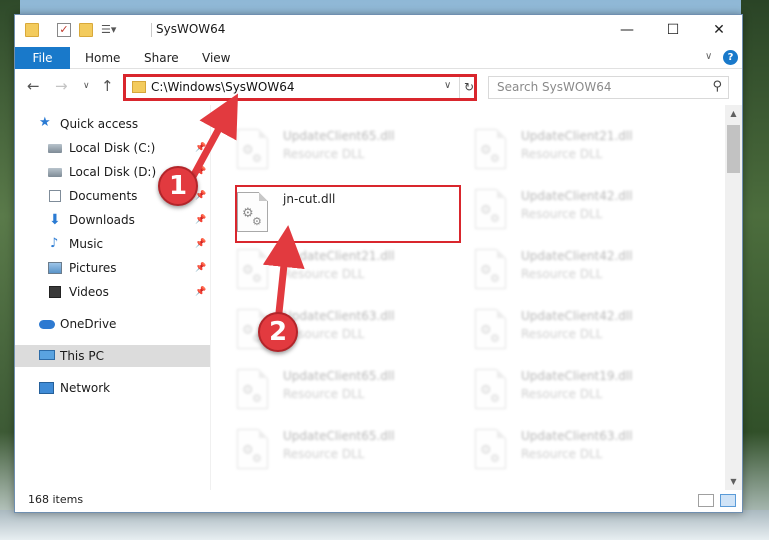 Image resolution: width=769 pixels, height=540 pixels. I want to click on sidebar-item-downloads: ⬇ Downloads 📌, so click(112, 220).